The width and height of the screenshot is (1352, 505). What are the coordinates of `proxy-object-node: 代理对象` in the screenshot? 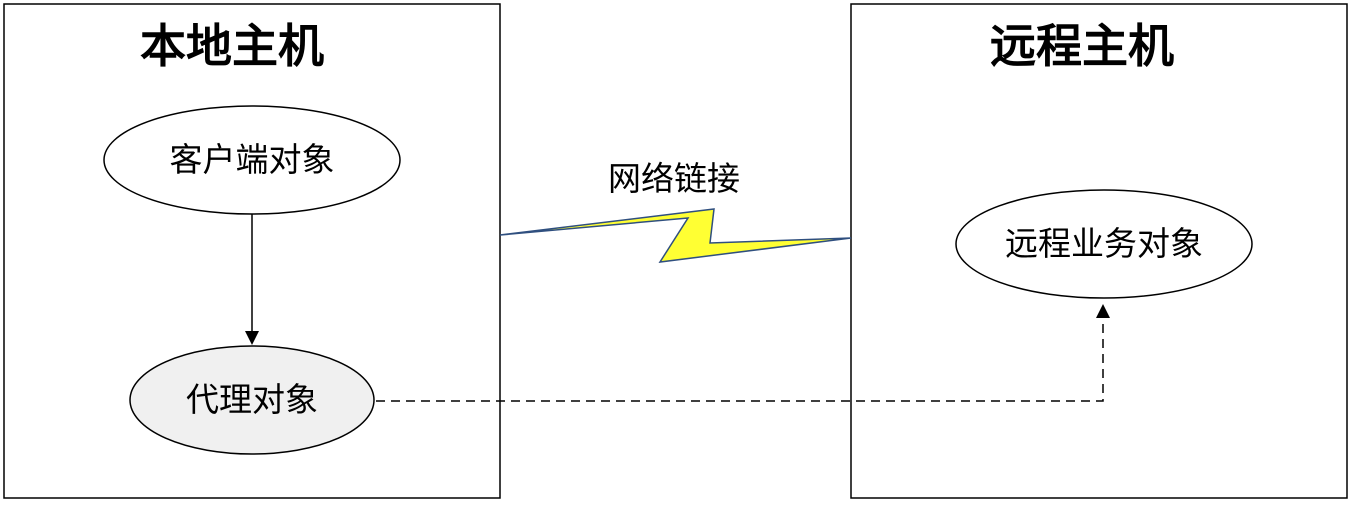 It's located at (252, 400).